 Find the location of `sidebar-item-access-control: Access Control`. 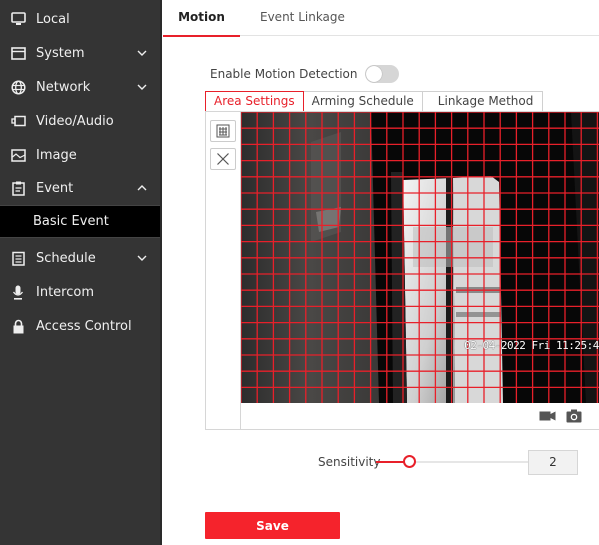

sidebar-item-access-control: Access Control is located at coordinates (80, 326).